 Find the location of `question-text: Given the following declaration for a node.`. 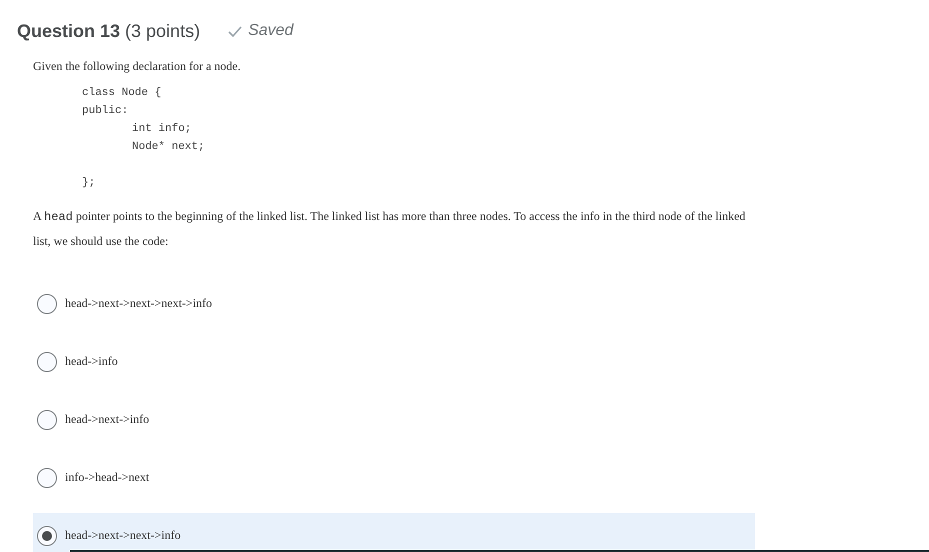

question-text: Given the following declaration for a node. is located at coordinates (137, 66).